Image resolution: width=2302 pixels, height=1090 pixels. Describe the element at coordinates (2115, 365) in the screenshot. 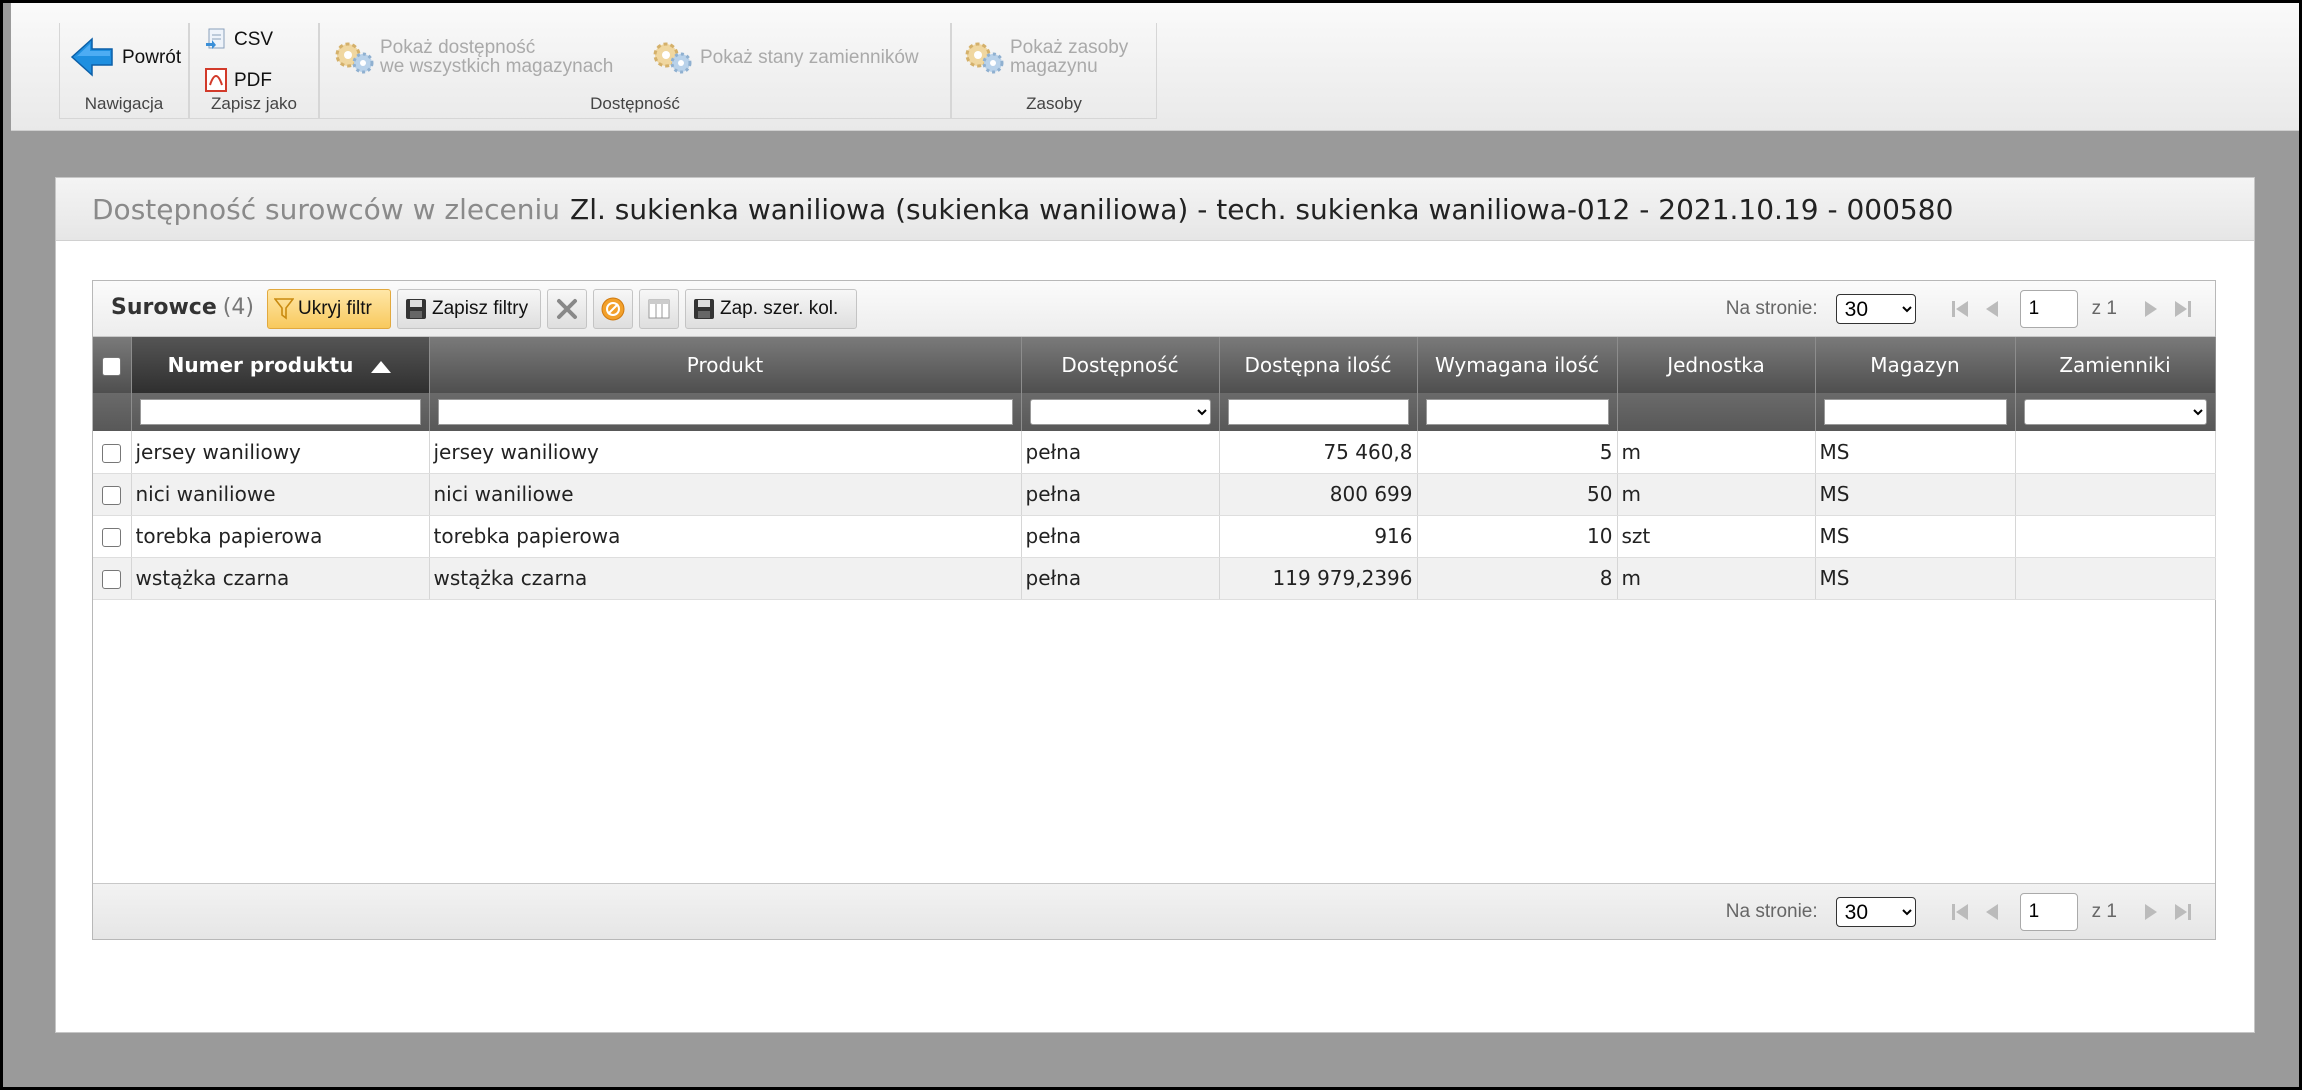

I see `column-header-substitutes: Zamienniki` at that location.